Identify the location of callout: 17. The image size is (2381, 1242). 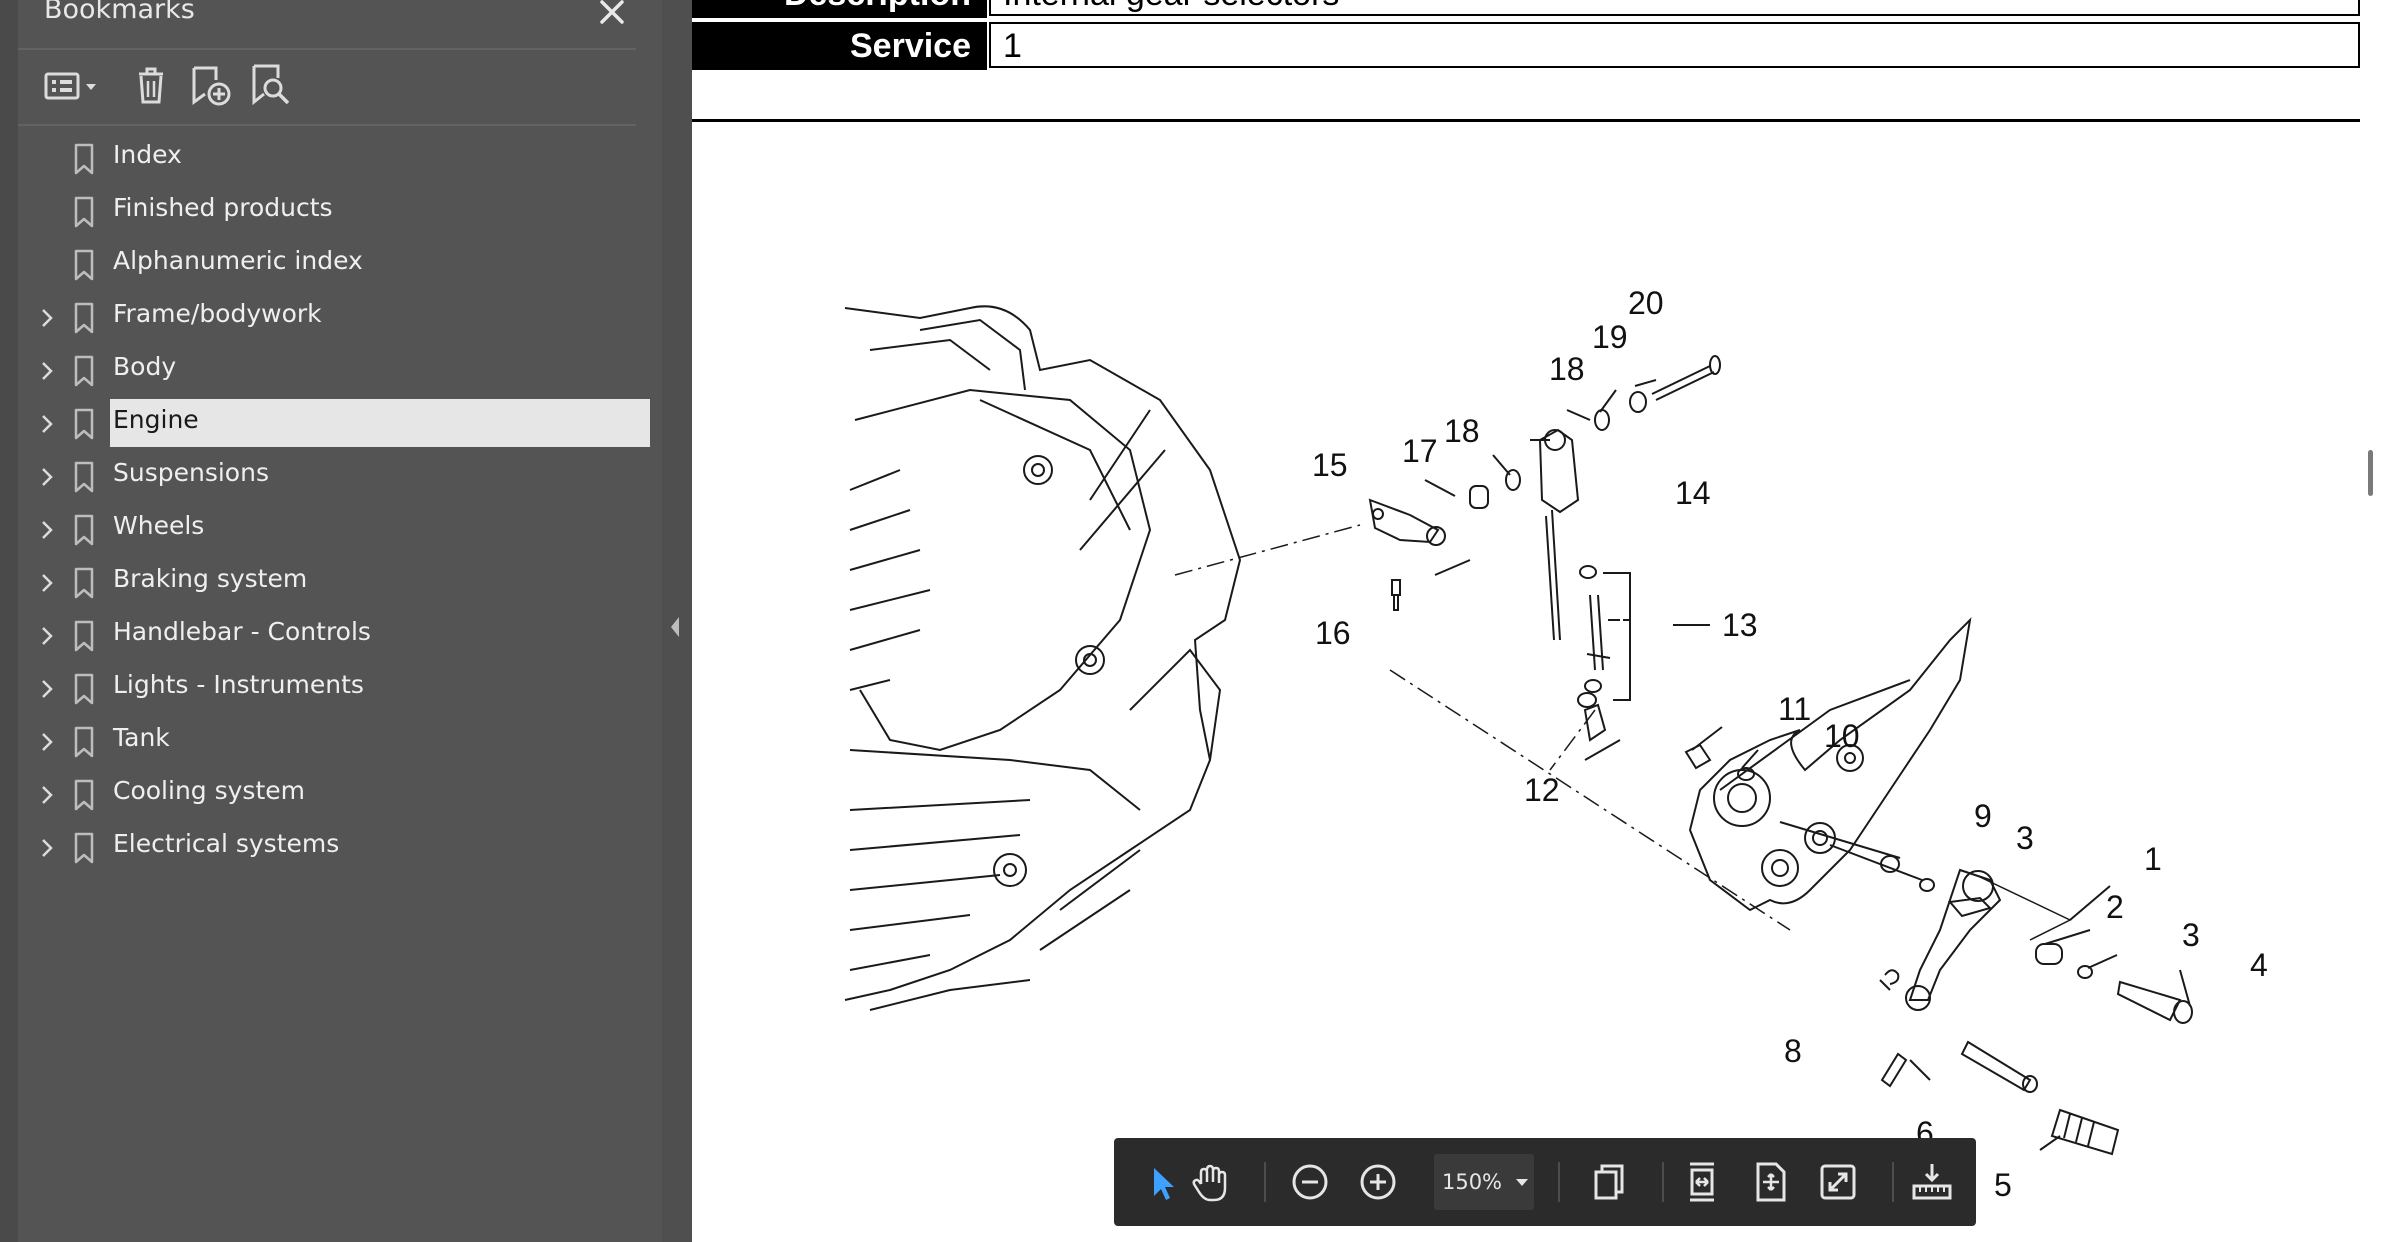
(1420, 451).